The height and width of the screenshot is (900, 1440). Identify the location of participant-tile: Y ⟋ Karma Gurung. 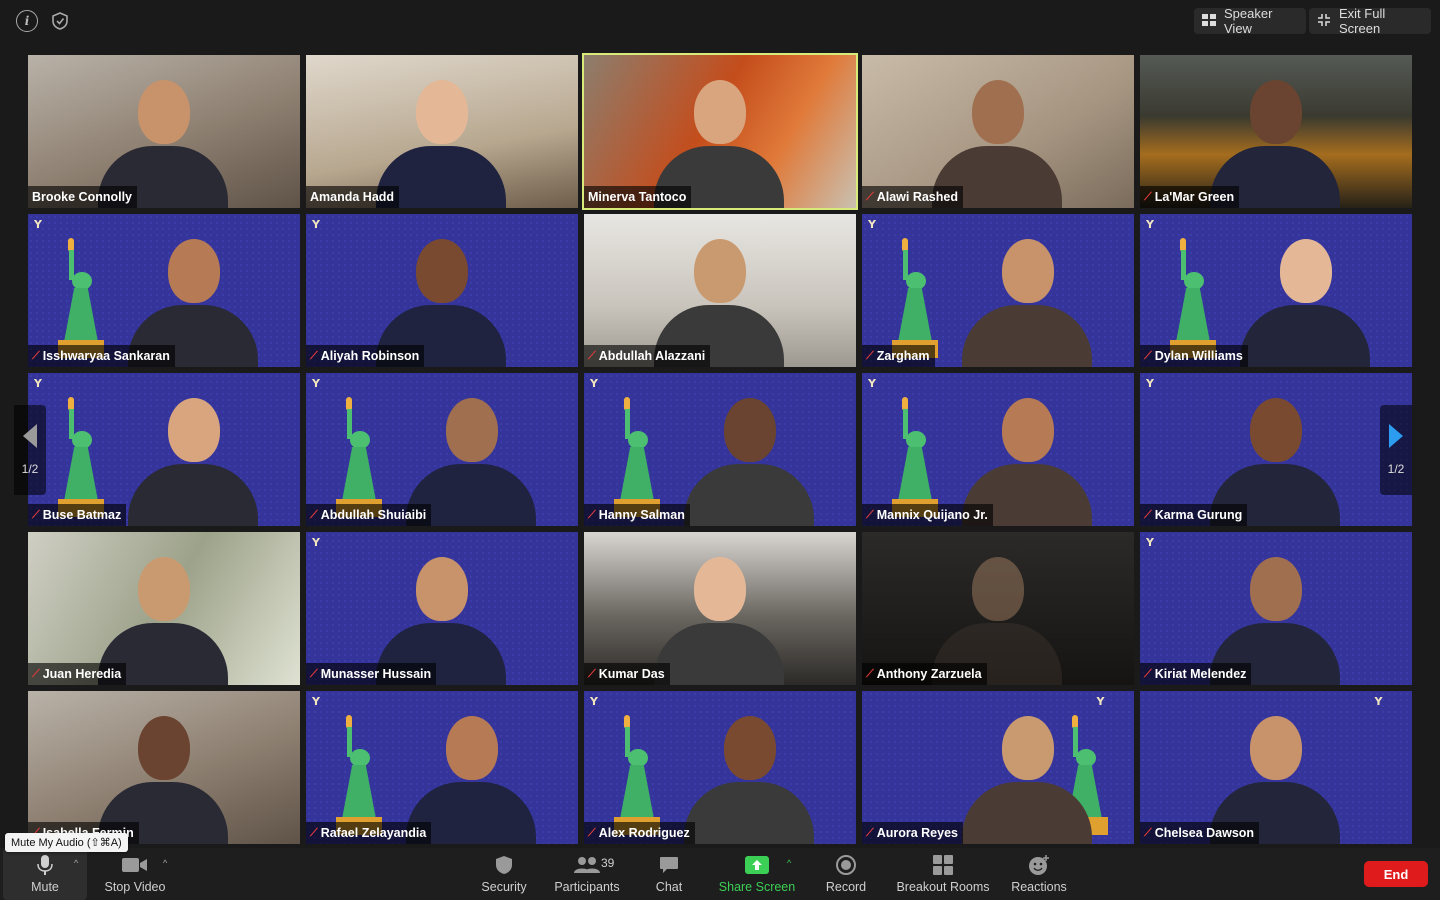
(1276, 449).